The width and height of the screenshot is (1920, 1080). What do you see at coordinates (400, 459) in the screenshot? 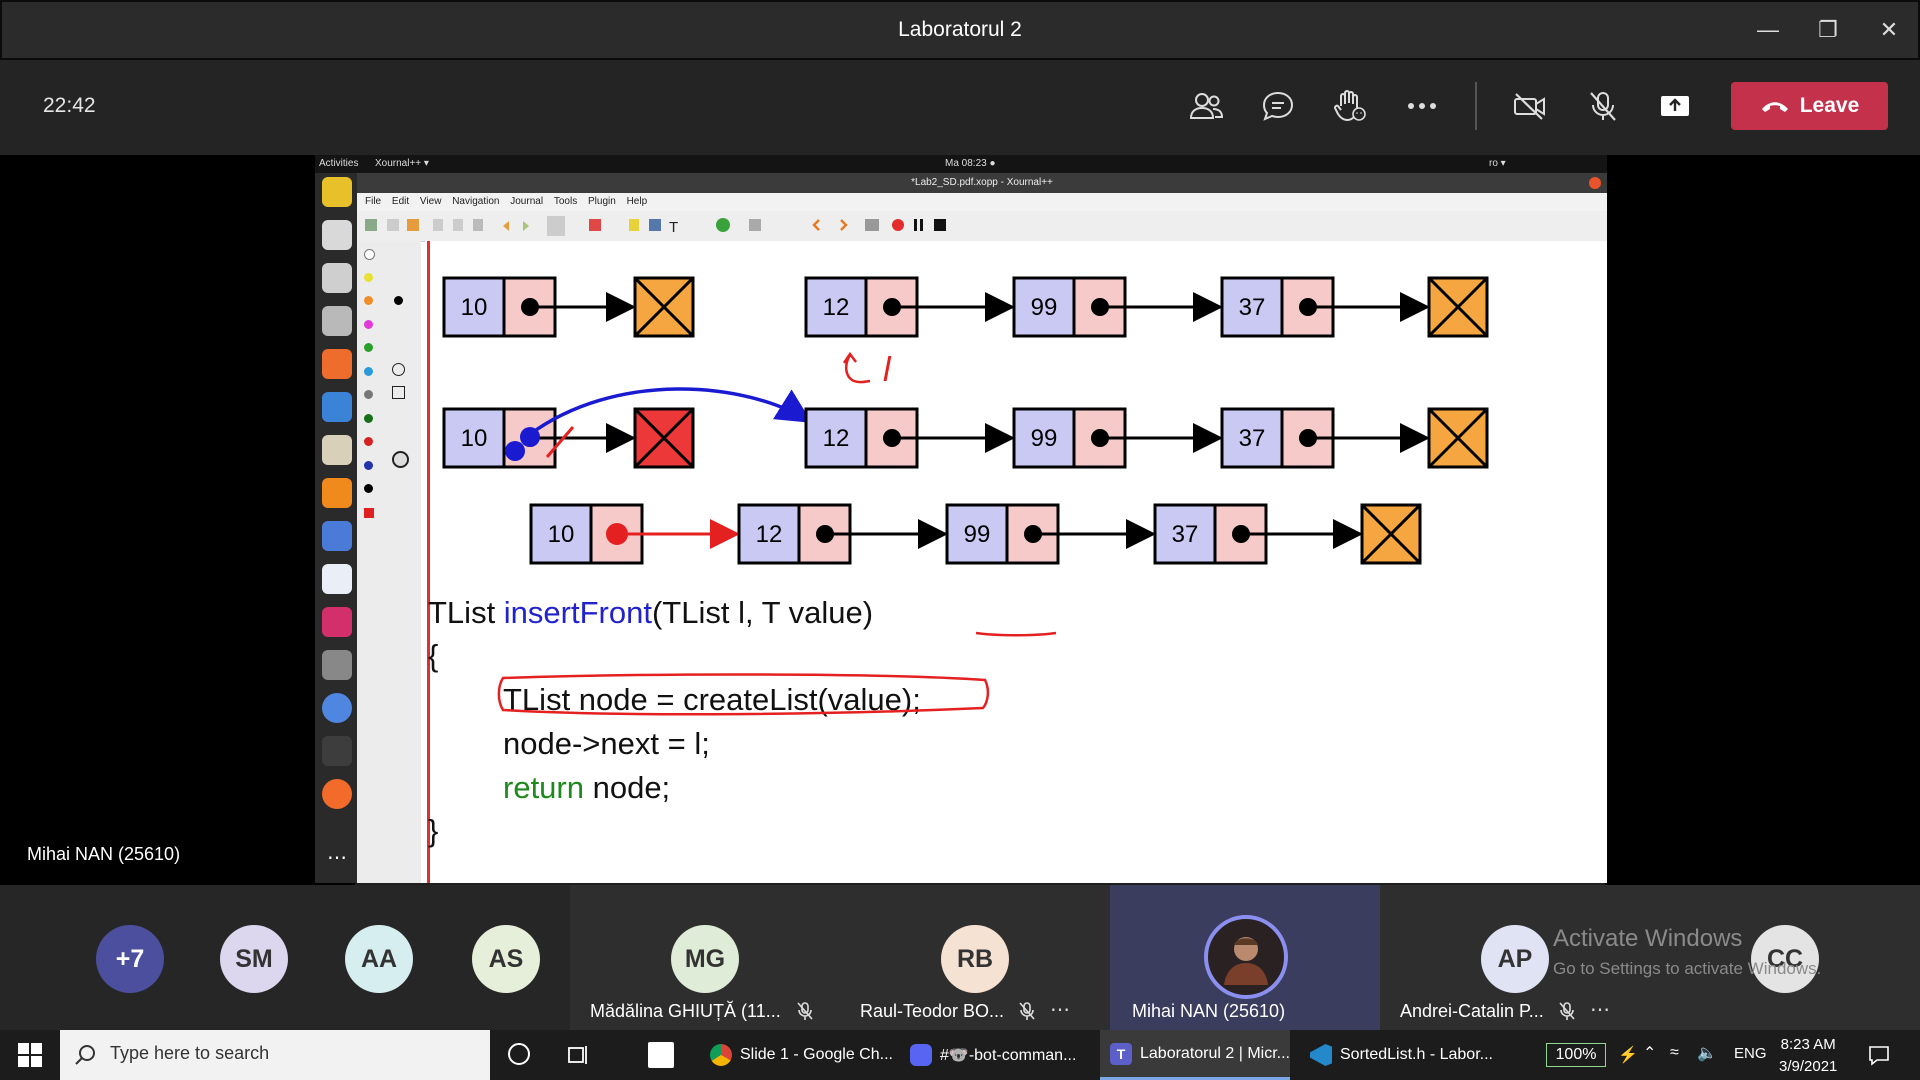
I see `select-tool-icon` at bounding box center [400, 459].